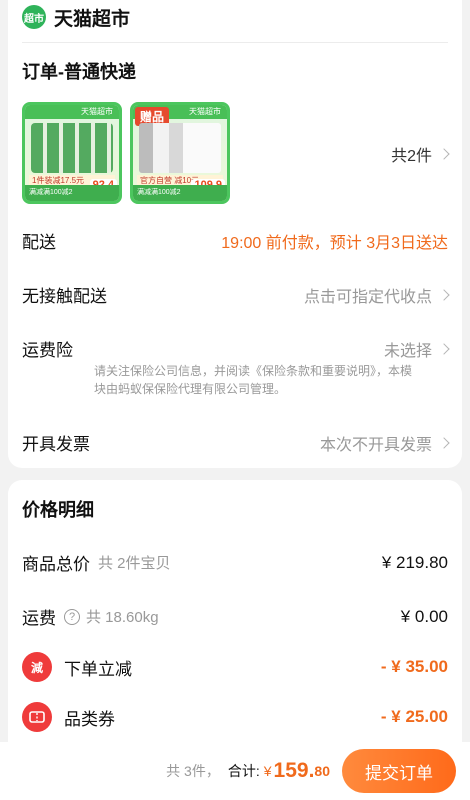 The width and height of the screenshot is (470, 800). What do you see at coordinates (236, 294) in the screenshot?
I see `contactless-delivery-row: 无接触配送 点击可指定代收点` at bounding box center [236, 294].